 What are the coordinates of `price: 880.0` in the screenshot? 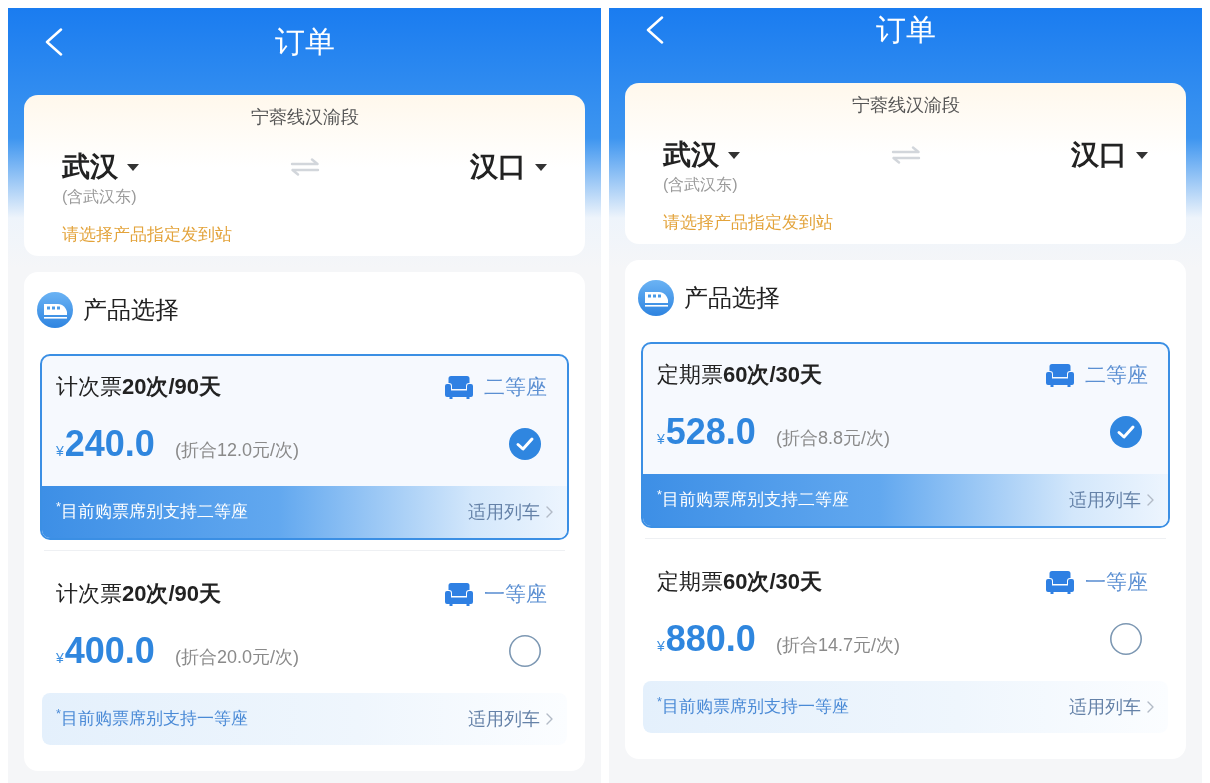 It's located at (710, 639).